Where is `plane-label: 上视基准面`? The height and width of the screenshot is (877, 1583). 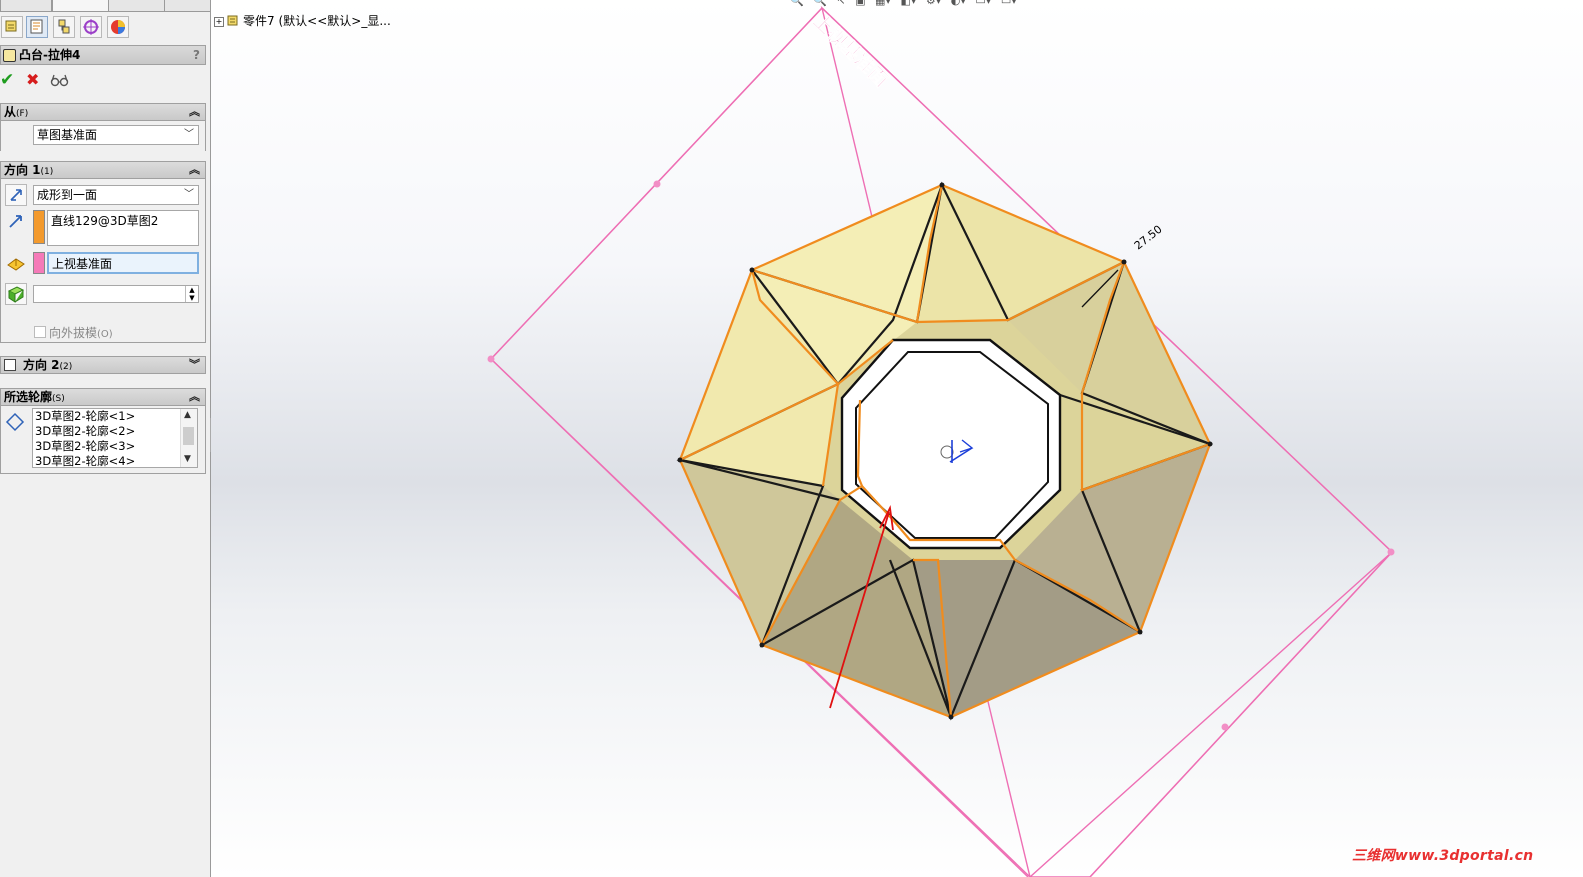 plane-label: 上视基准面 is located at coordinates (851, 50).